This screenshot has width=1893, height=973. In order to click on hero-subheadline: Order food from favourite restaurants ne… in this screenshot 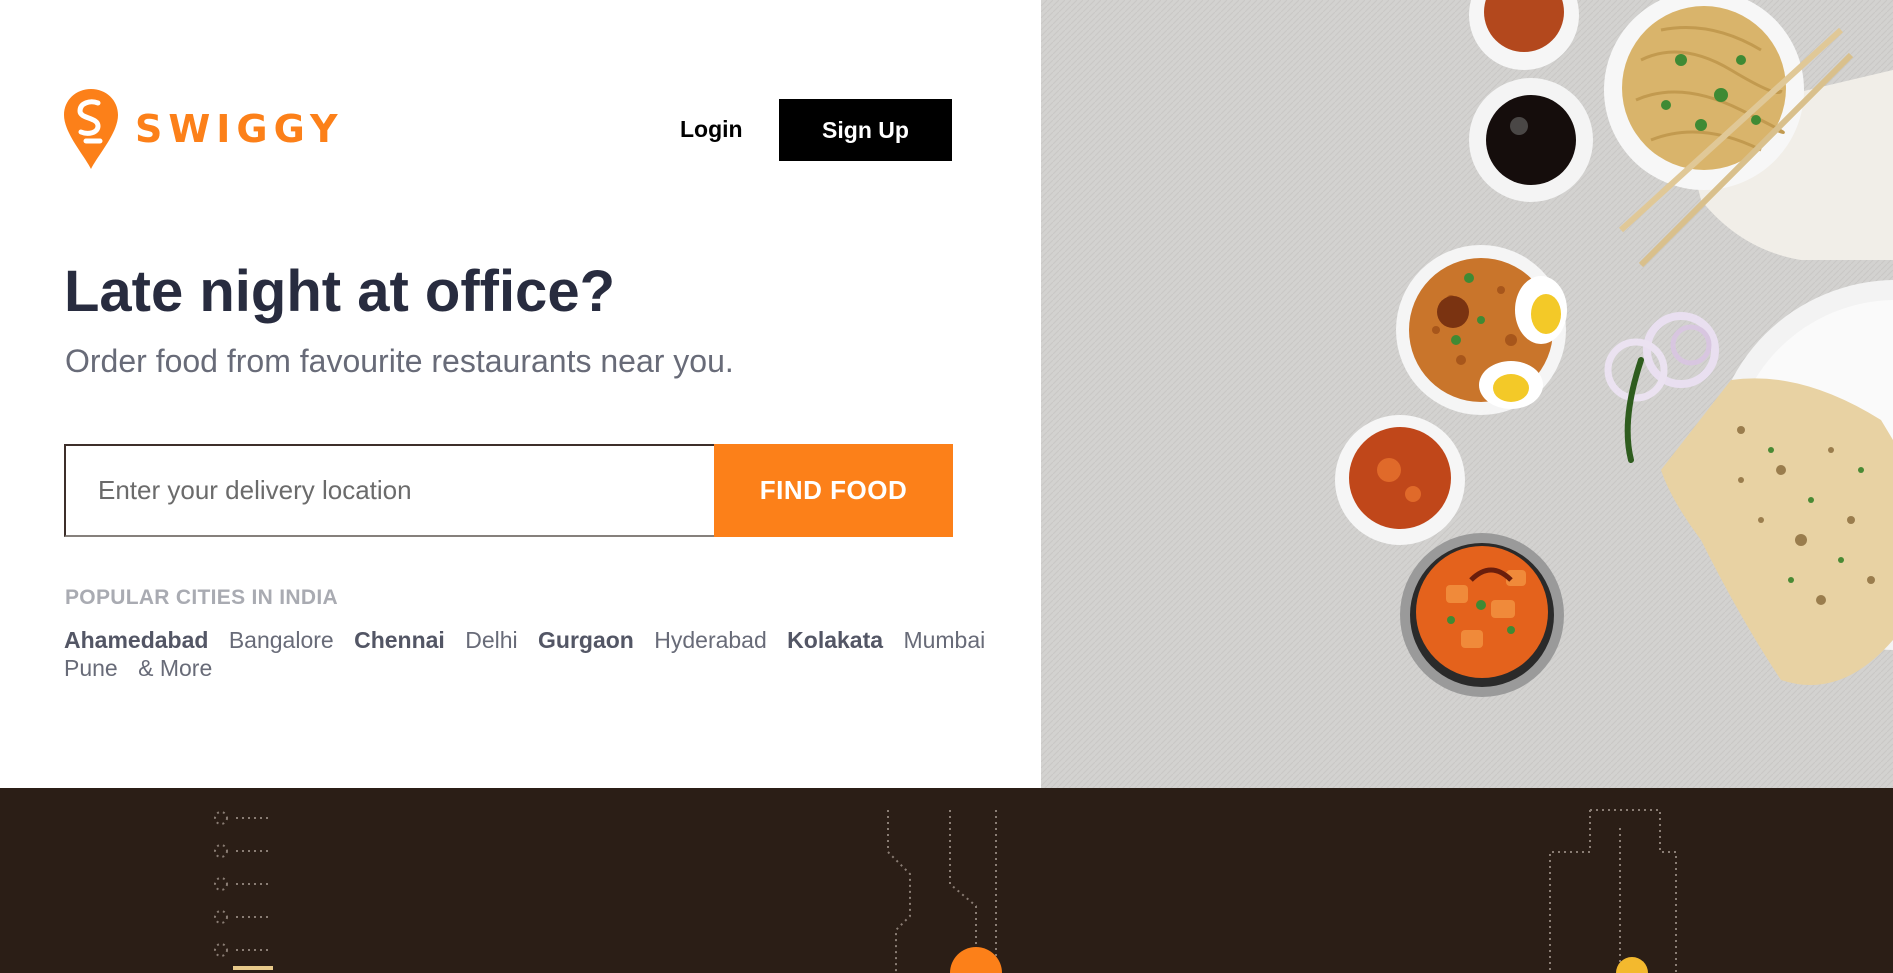, I will do `click(399, 361)`.